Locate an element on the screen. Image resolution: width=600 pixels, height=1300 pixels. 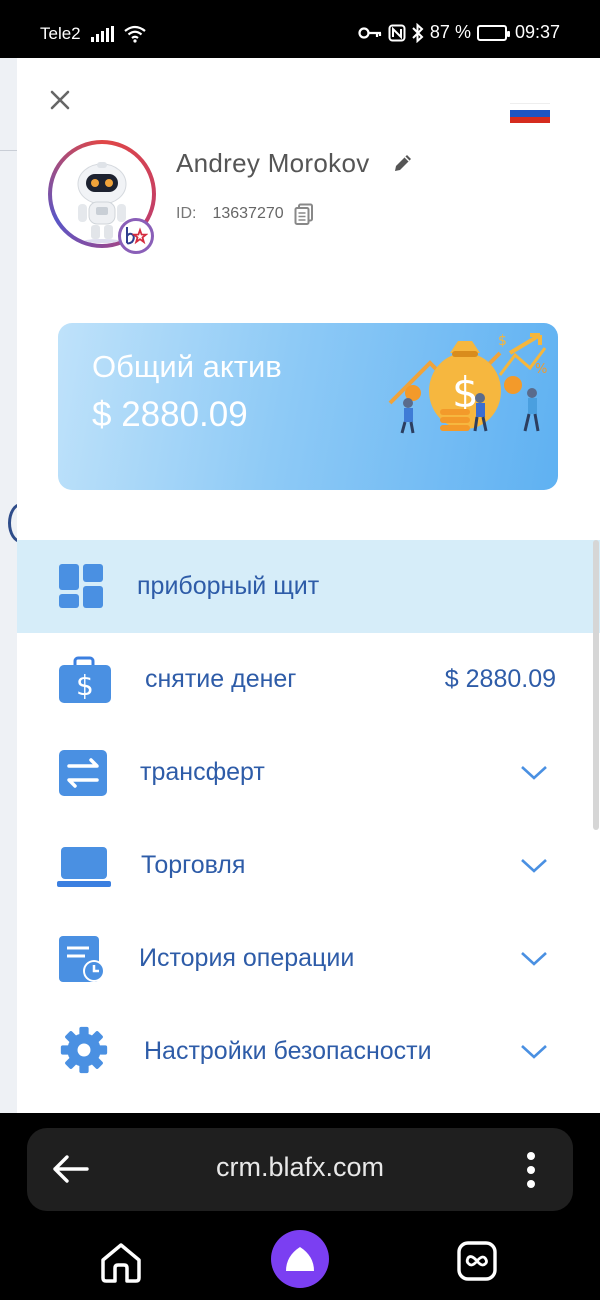
clock: 09:37 is located at coordinates (537, 32).